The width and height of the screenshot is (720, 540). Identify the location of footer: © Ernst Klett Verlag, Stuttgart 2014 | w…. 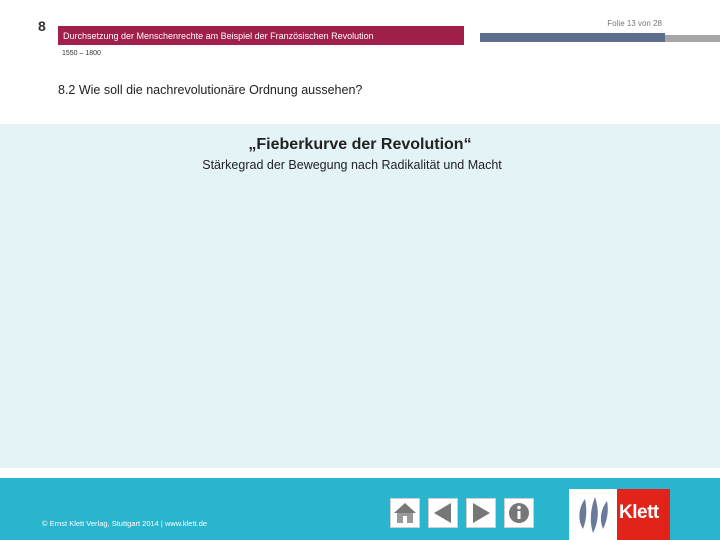
(360, 509).